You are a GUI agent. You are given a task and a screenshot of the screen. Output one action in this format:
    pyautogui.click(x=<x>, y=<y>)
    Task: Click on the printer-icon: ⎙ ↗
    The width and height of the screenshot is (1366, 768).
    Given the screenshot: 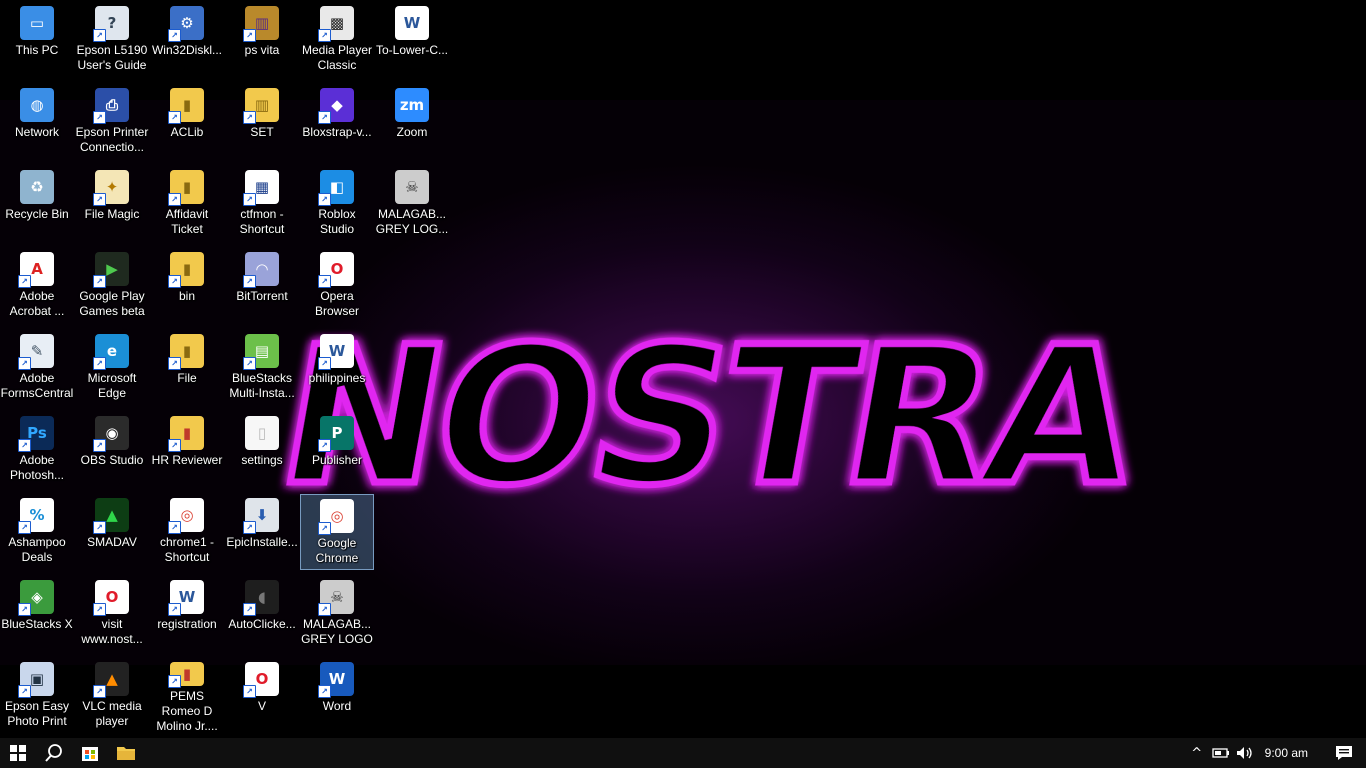 What is the action you would take?
    pyautogui.click(x=111, y=106)
    